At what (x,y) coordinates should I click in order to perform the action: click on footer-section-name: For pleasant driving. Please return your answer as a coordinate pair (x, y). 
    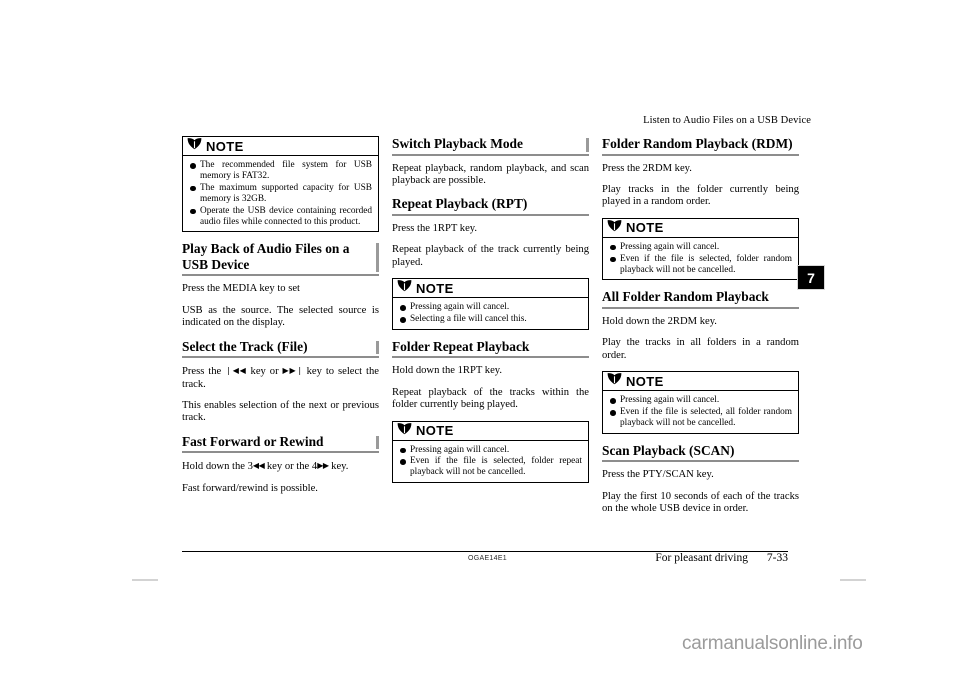
    Looking at the image, I should click on (701, 558).